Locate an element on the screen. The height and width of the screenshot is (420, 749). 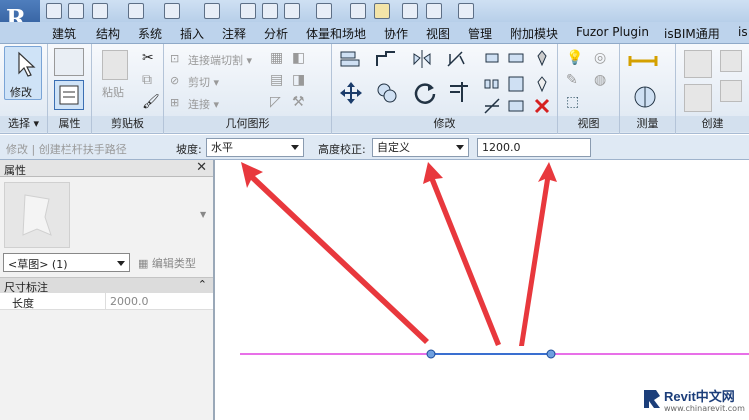
close-hidden-icon is located at coordinates (410, 11).